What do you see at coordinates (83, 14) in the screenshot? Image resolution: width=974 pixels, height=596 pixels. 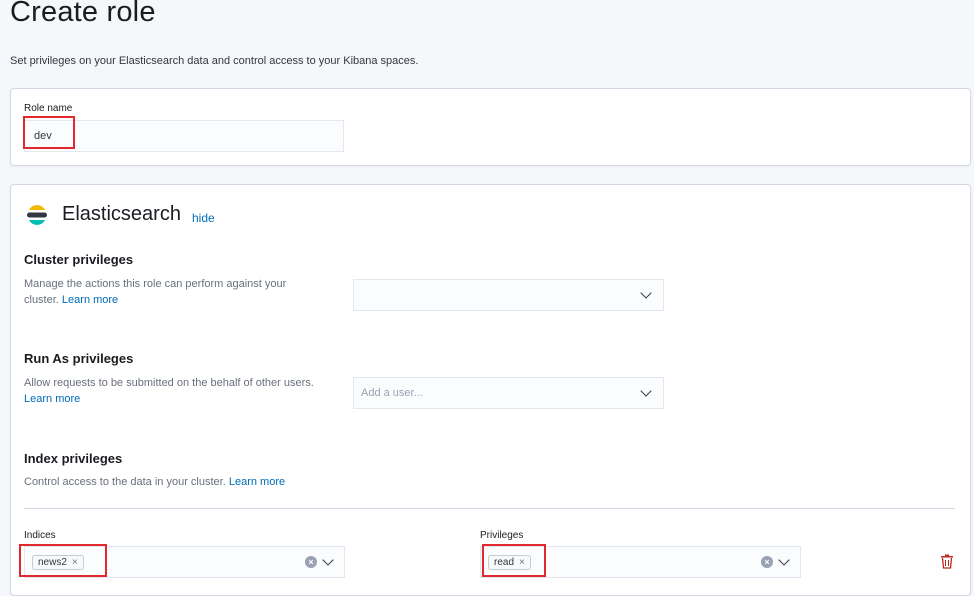 I see `page-title: Create role` at bounding box center [83, 14].